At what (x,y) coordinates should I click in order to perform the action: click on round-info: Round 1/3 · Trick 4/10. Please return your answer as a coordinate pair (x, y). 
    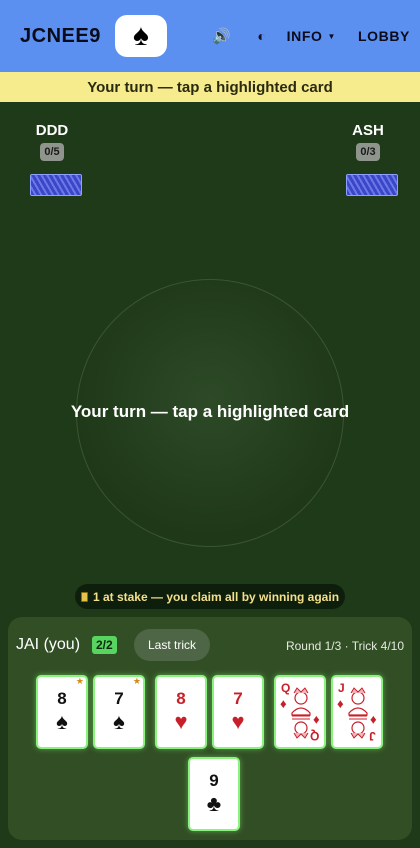
    Looking at the image, I should click on (344, 646).